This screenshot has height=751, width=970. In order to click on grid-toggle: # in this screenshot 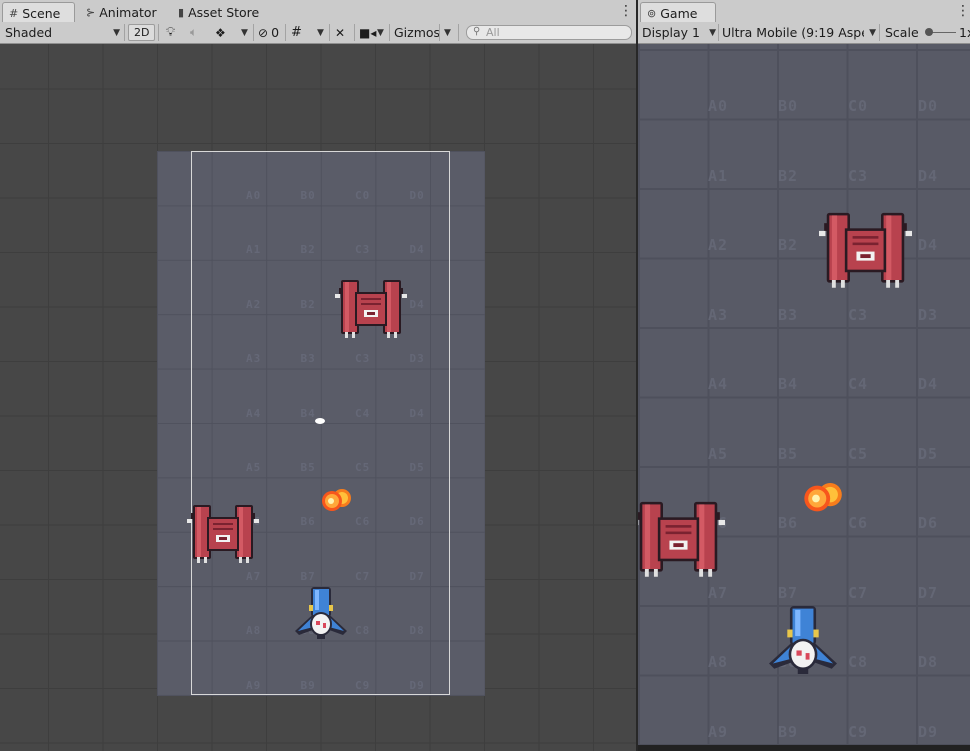, I will do `click(296, 32)`.